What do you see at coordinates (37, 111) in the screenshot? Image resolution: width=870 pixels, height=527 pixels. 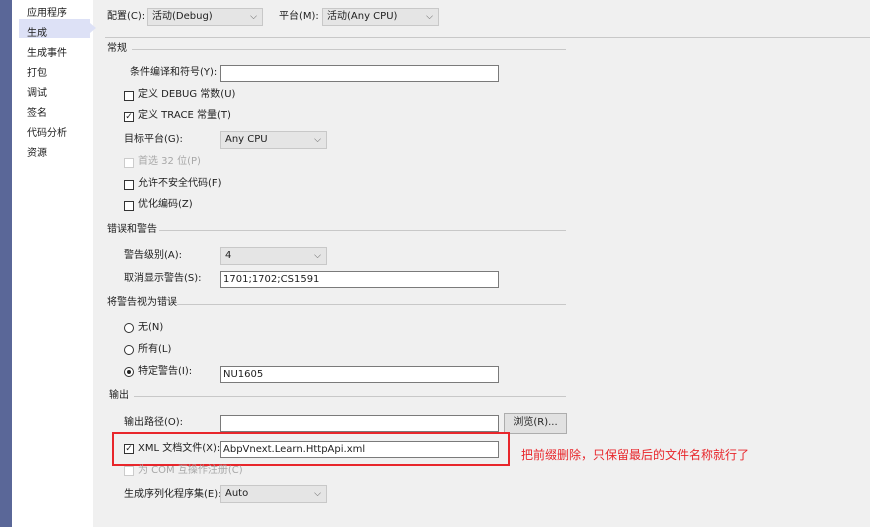 I see `sidebar-item-signing: 签名` at bounding box center [37, 111].